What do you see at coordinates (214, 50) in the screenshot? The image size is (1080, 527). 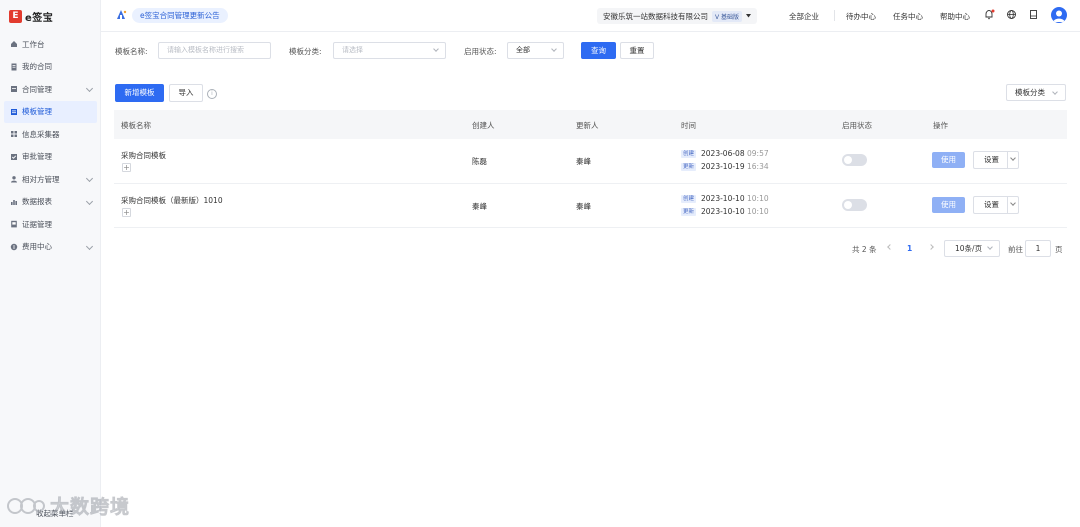 I see `template-name-input: 请输入模板名称进行搜索` at bounding box center [214, 50].